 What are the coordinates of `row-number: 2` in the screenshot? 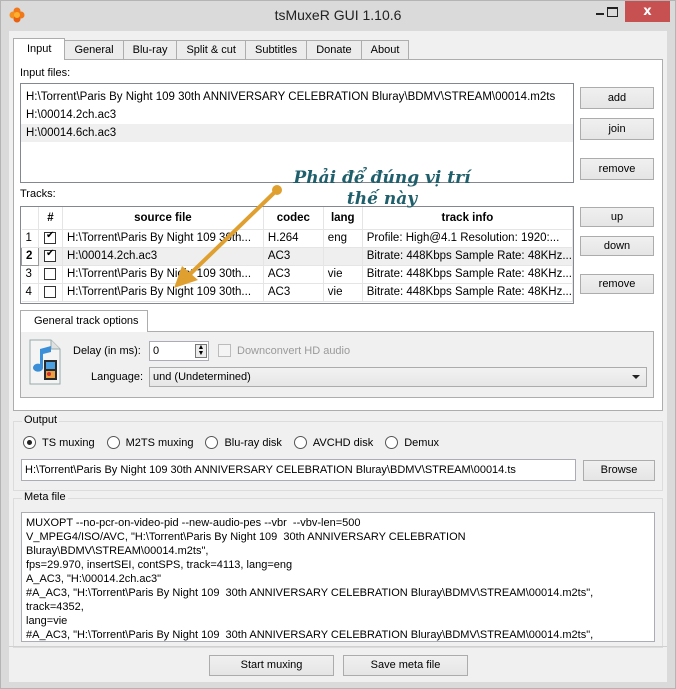 It's located at (30, 256).